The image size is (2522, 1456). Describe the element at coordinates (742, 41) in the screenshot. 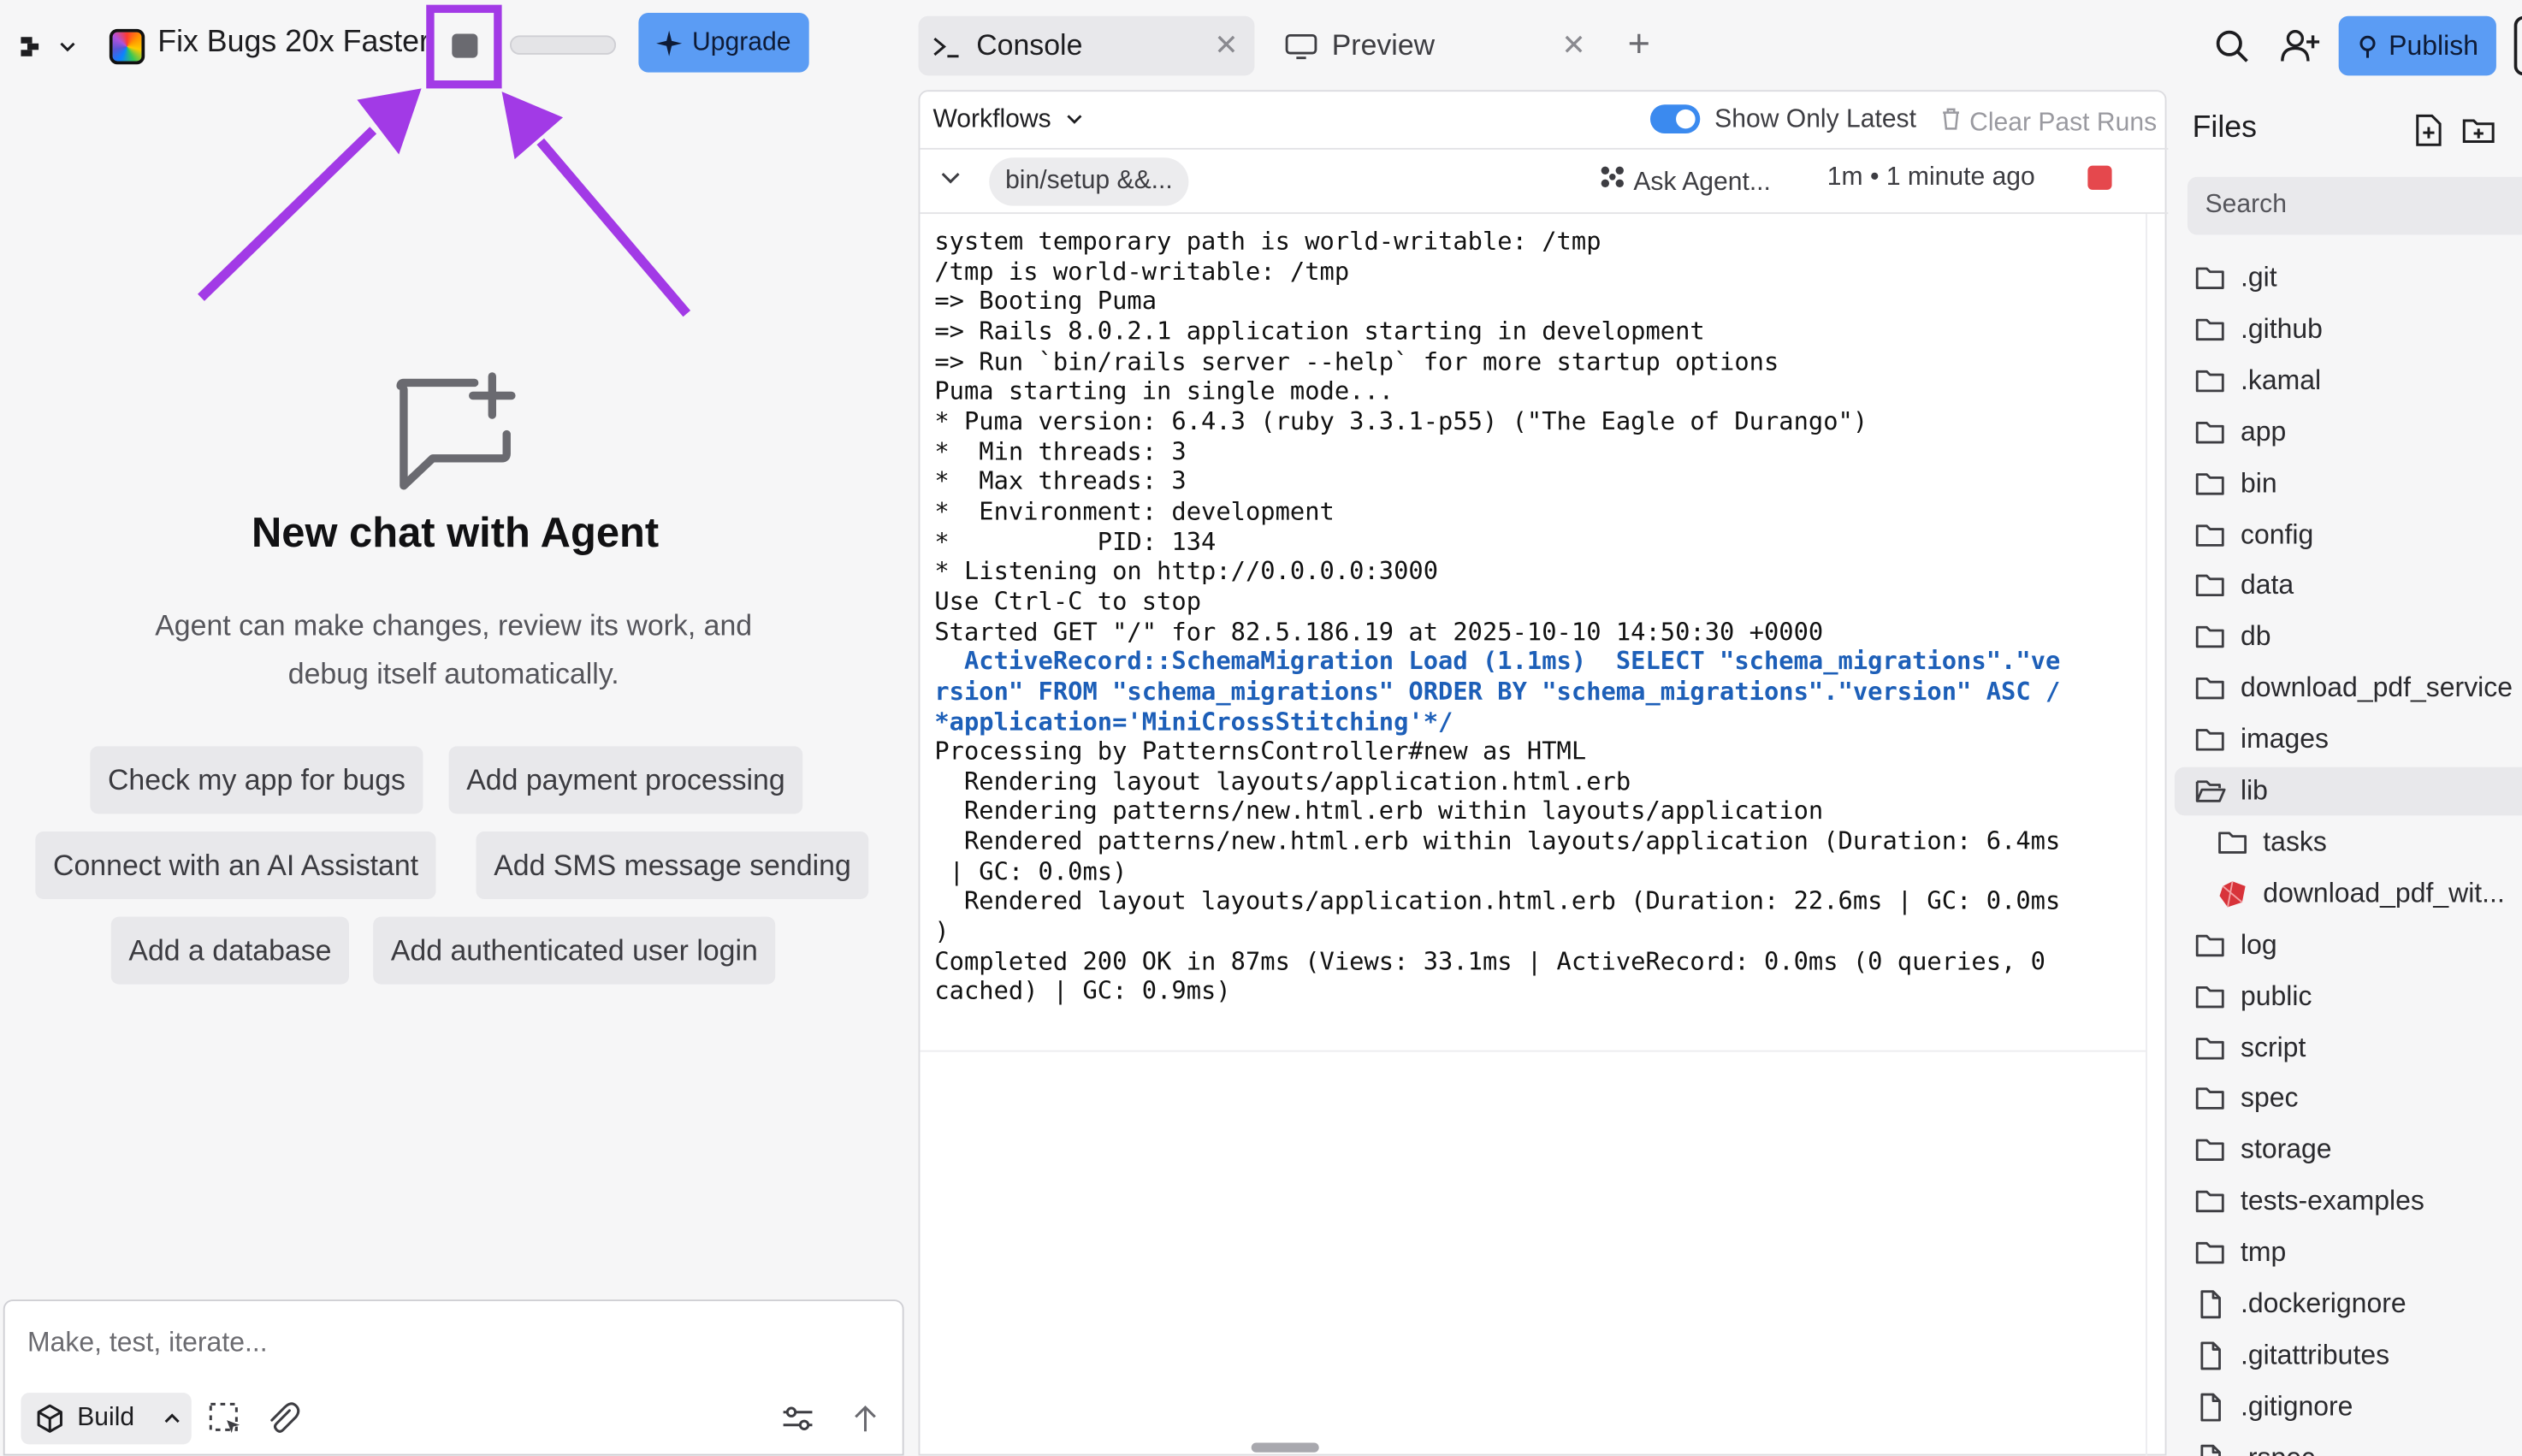

I see `upgrade-label: Upgrade` at that location.